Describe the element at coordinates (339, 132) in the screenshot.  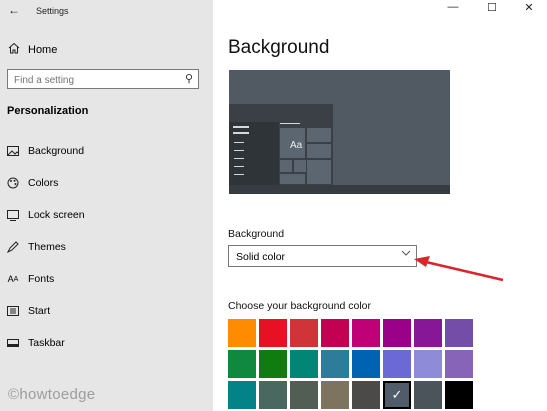
I see `background-preview: Aa` at that location.